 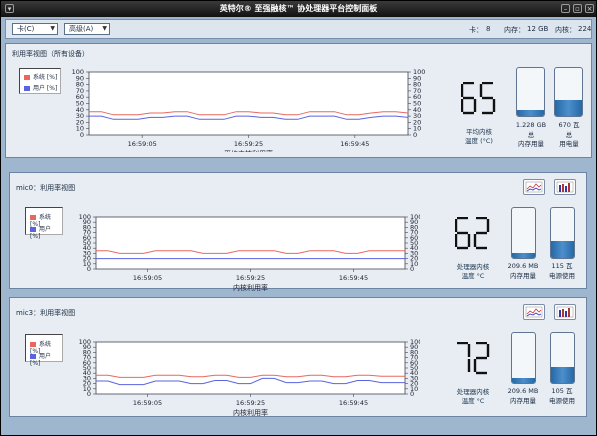 What do you see at coordinates (248, 150) in the screenshot?
I see `x-axis-label: 平均内核利用率` at bounding box center [248, 150].